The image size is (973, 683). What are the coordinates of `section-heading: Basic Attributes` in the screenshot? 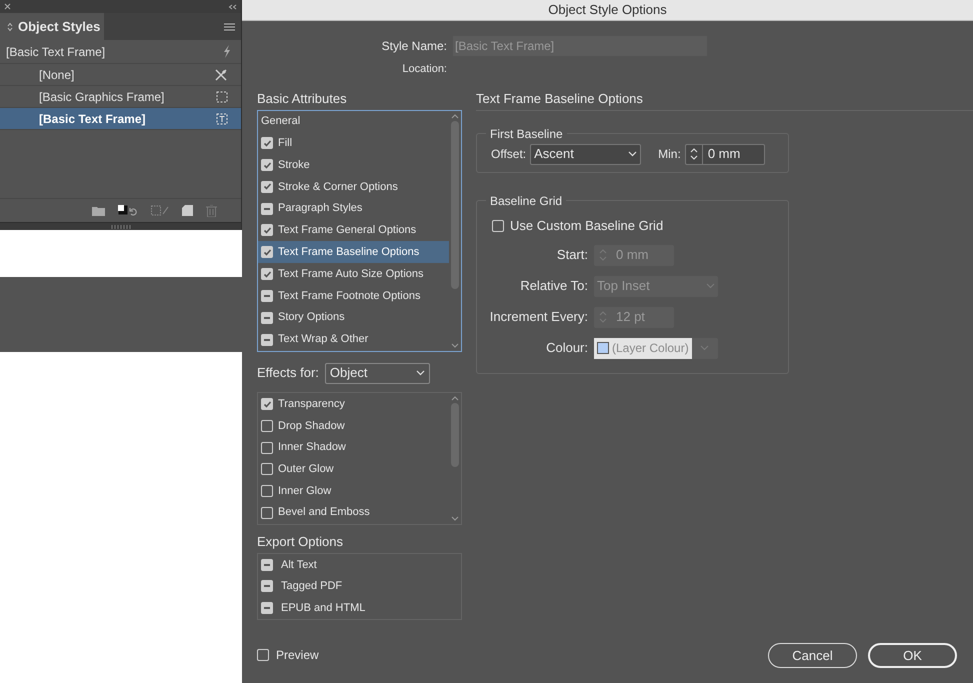 It's located at (302, 98).